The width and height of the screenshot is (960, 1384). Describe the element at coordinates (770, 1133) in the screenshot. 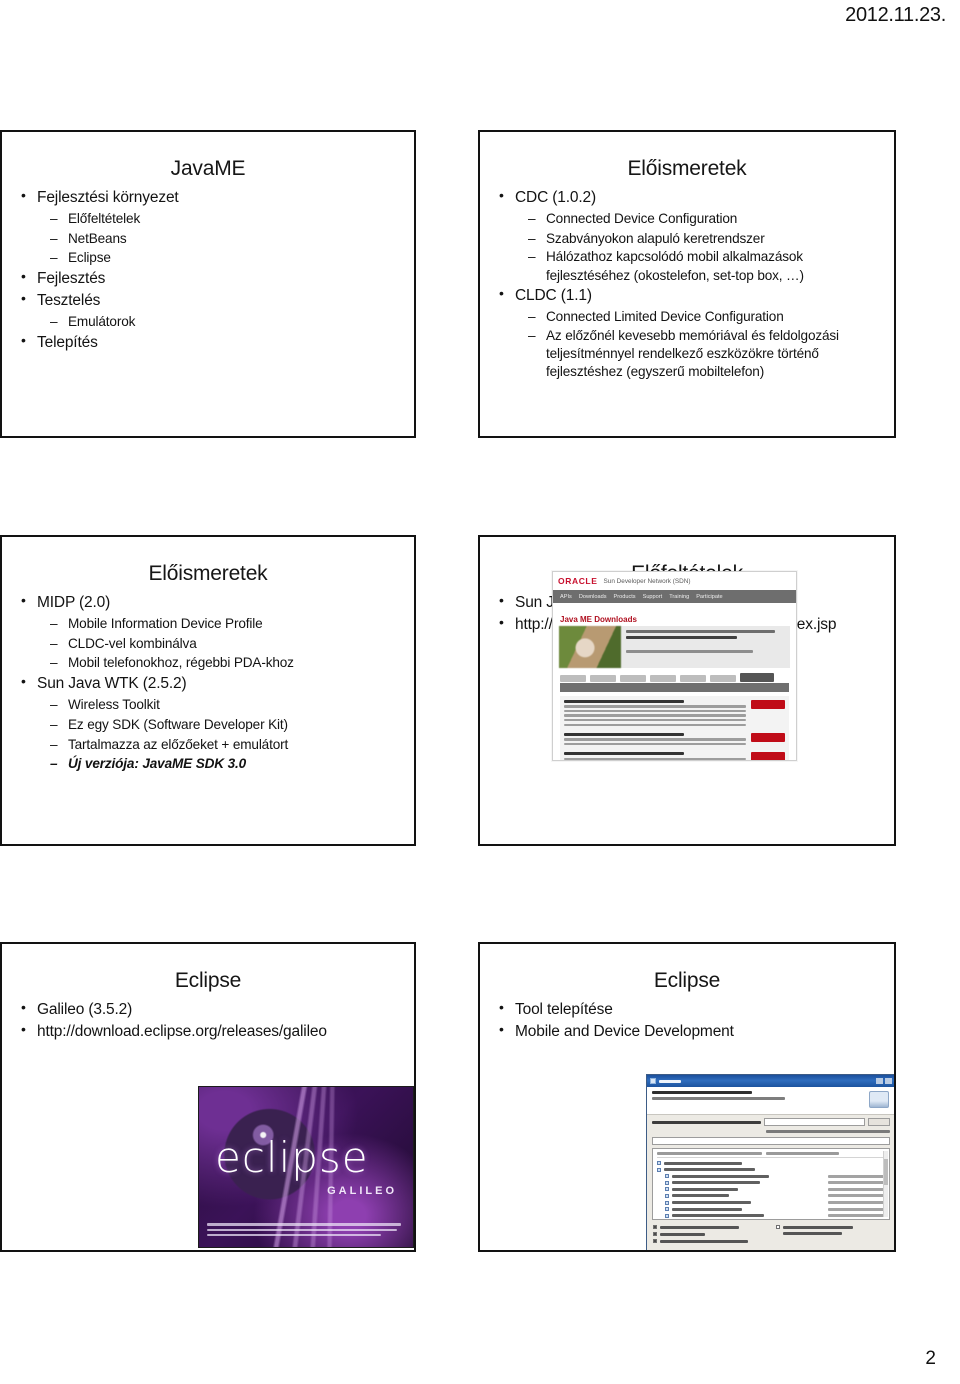

I see `find-more-software-link` at that location.